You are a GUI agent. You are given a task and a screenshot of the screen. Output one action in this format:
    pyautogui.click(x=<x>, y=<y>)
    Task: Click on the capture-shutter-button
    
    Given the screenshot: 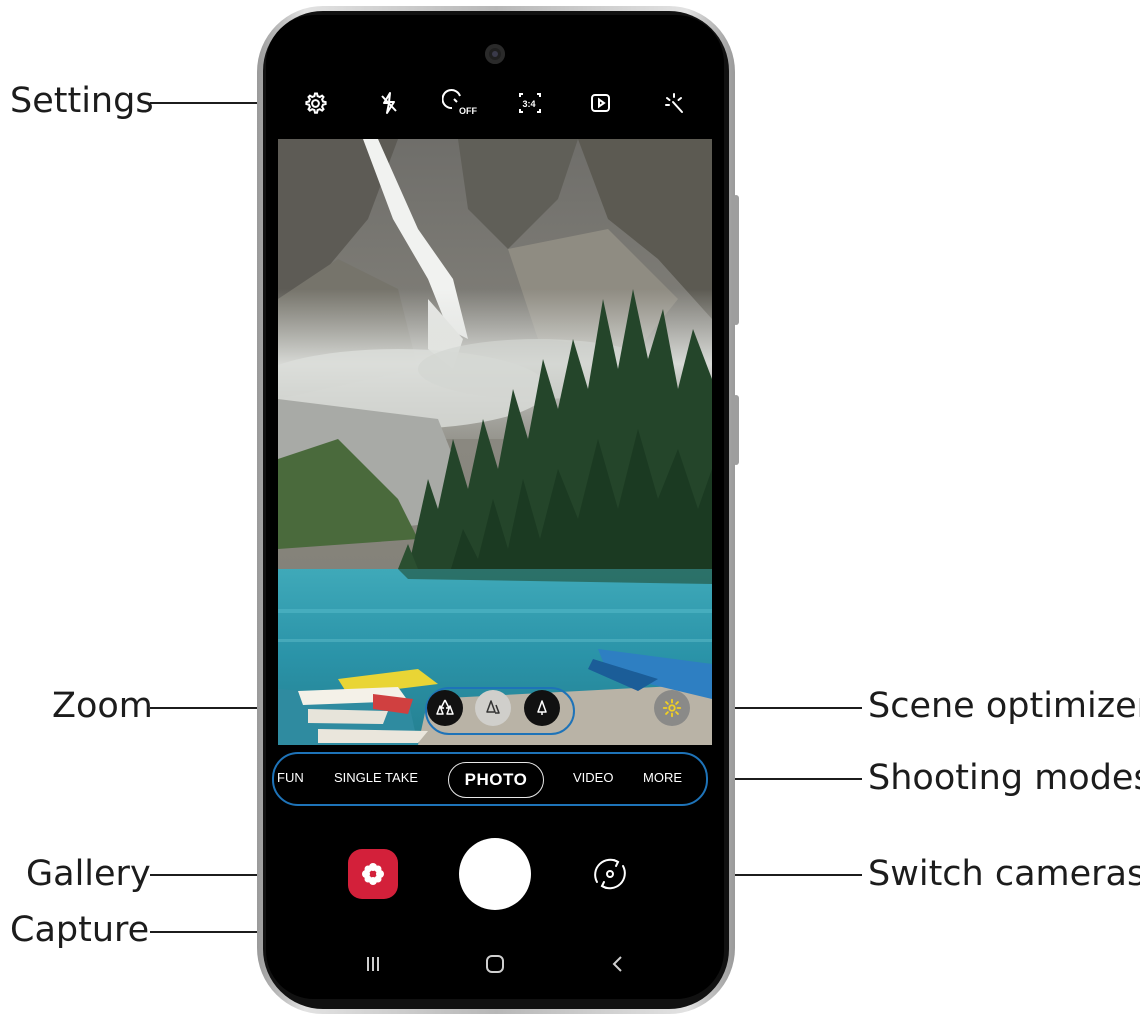 What is the action you would take?
    pyautogui.click(x=495, y=874)
    